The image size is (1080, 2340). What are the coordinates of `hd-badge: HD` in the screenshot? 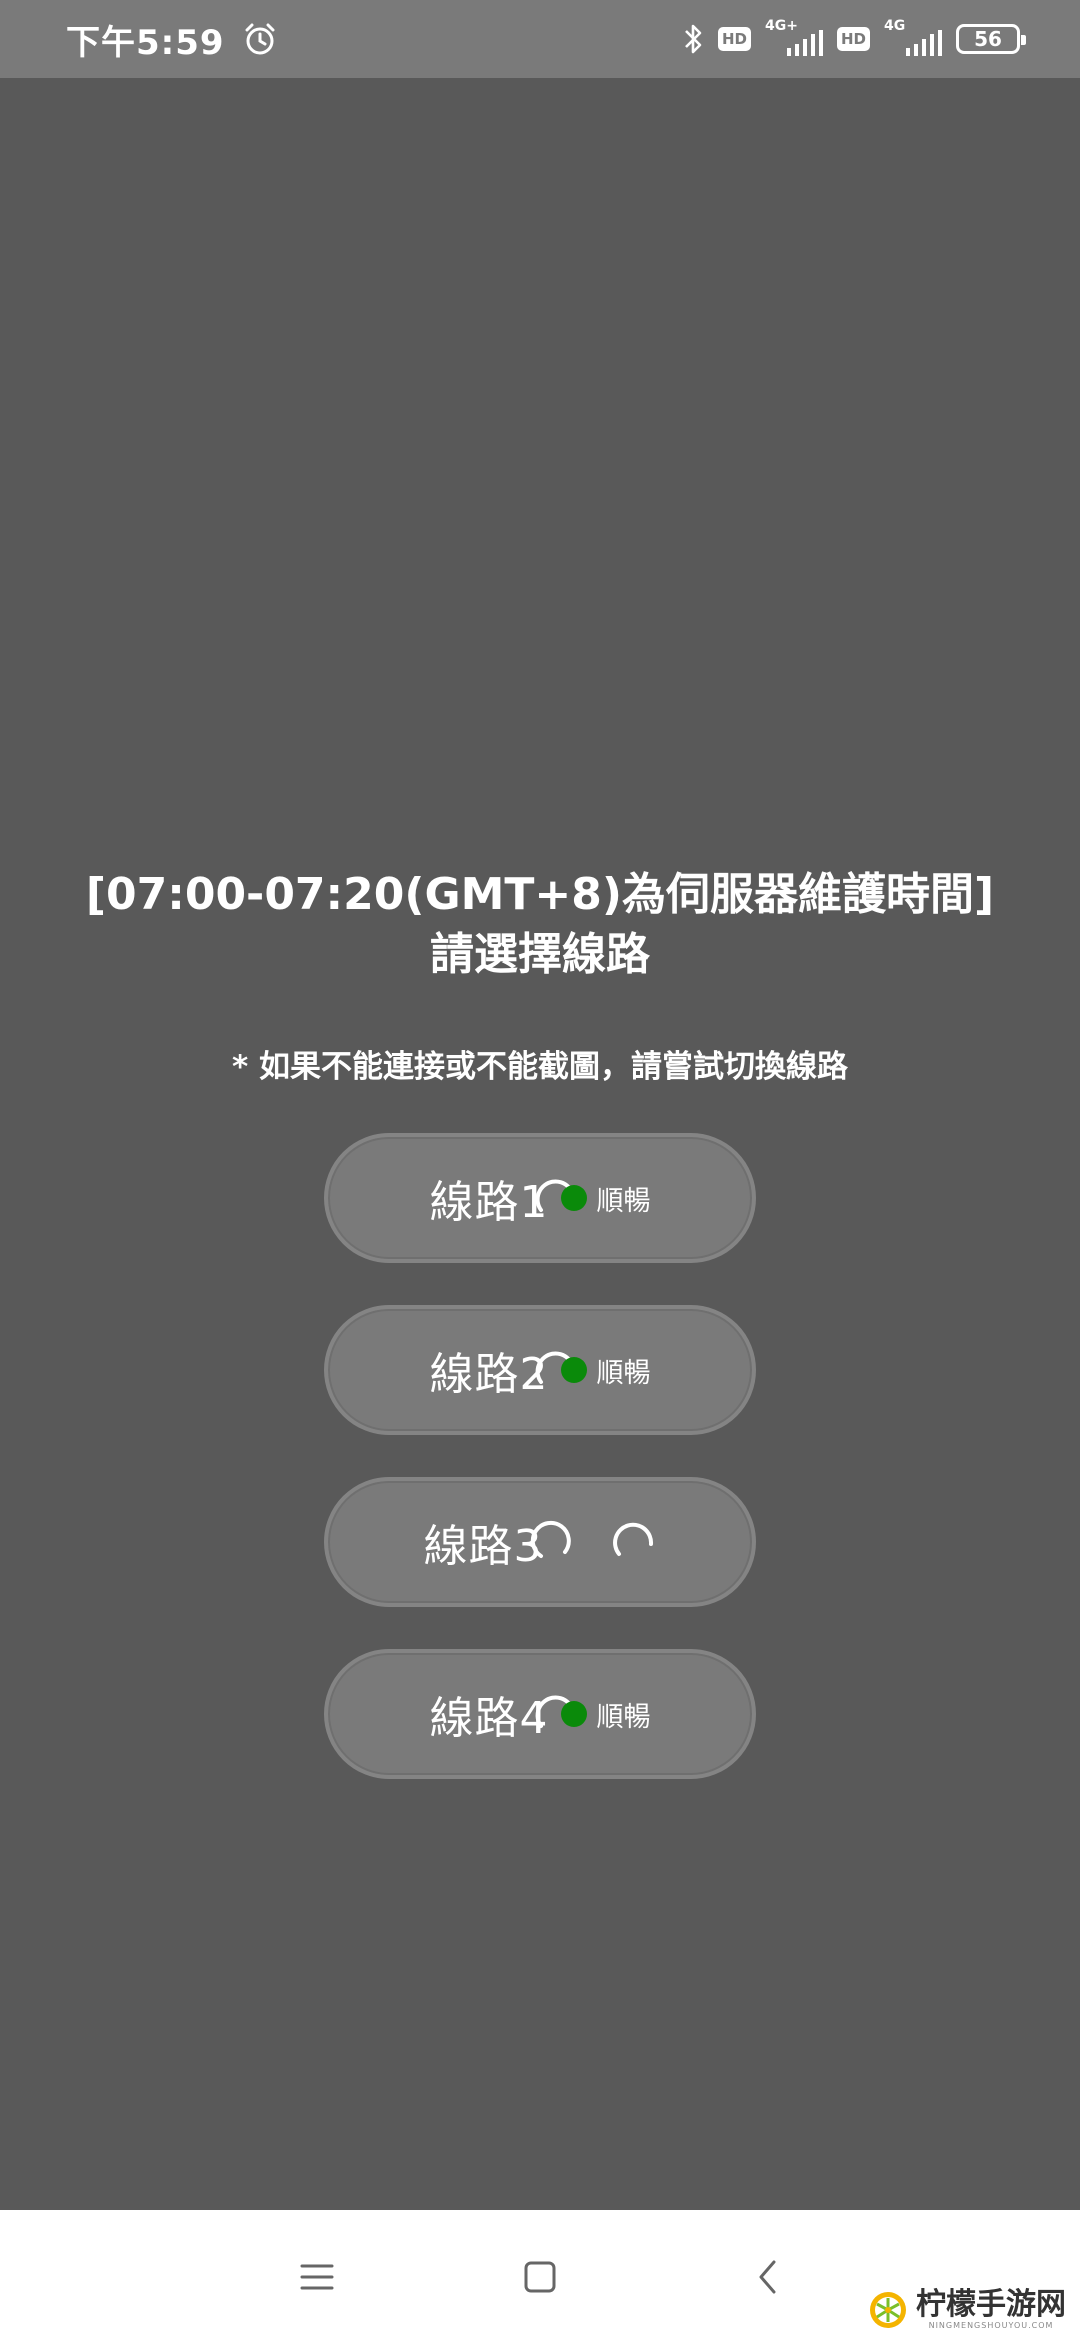 It's located at (734, 39).